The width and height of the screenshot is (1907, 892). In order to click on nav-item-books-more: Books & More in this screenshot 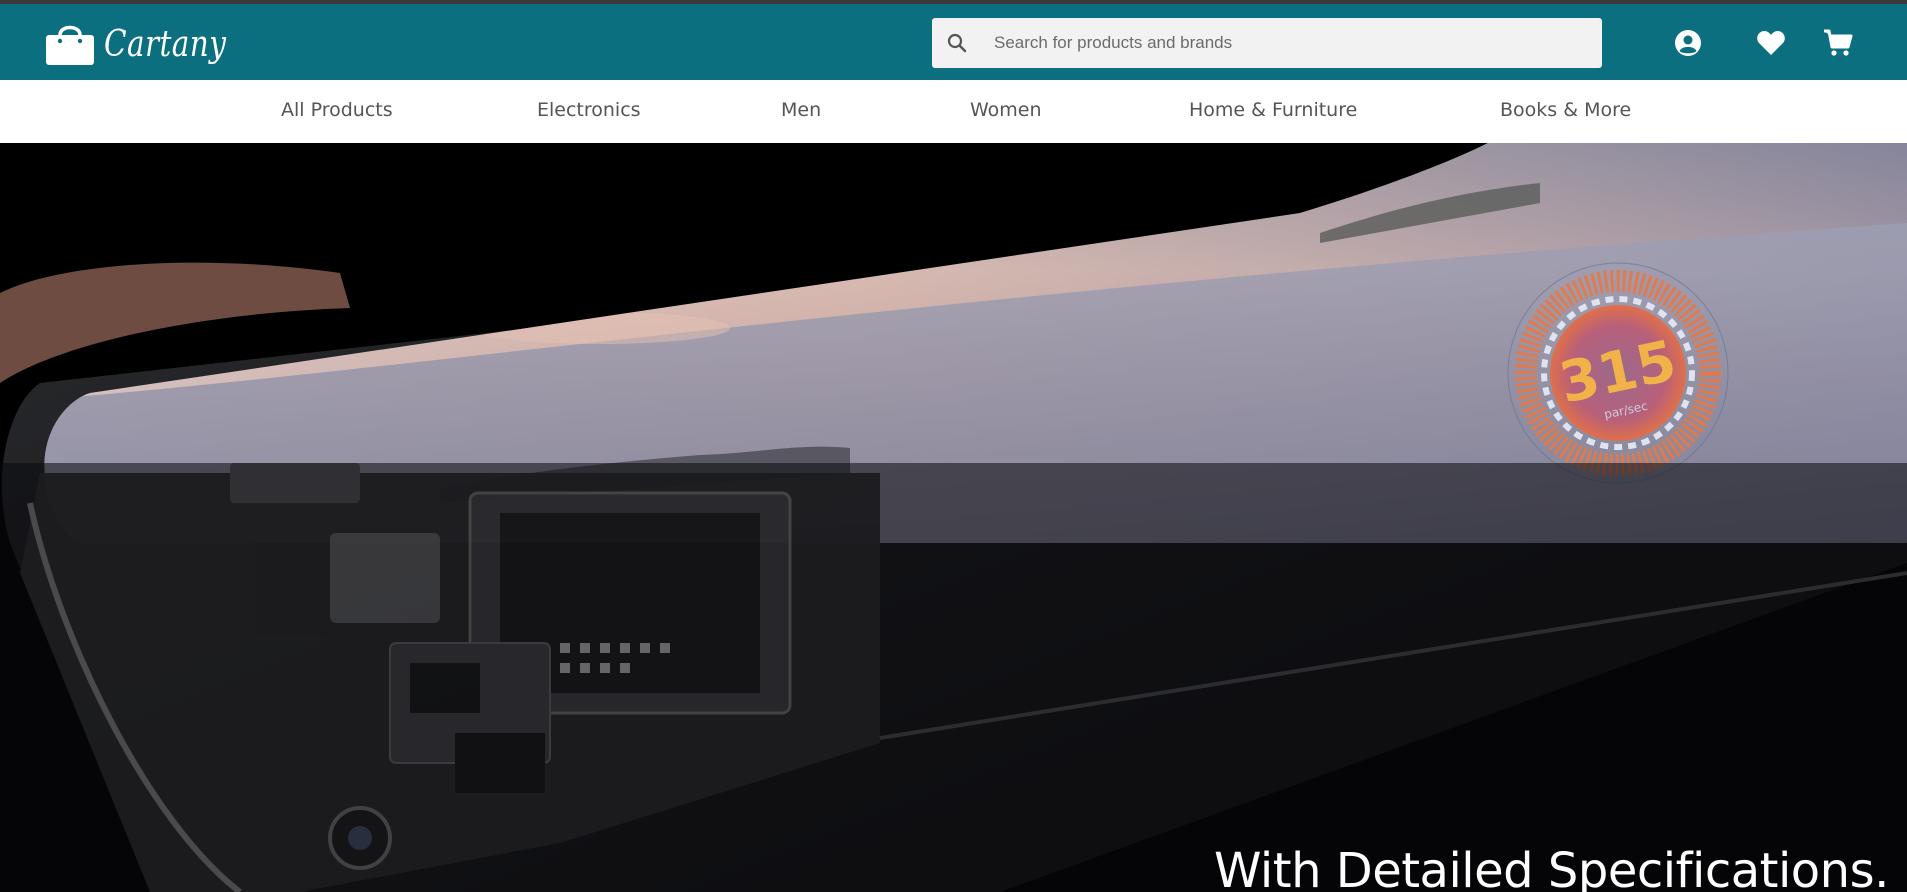, I will do `click(1565, 111)`.